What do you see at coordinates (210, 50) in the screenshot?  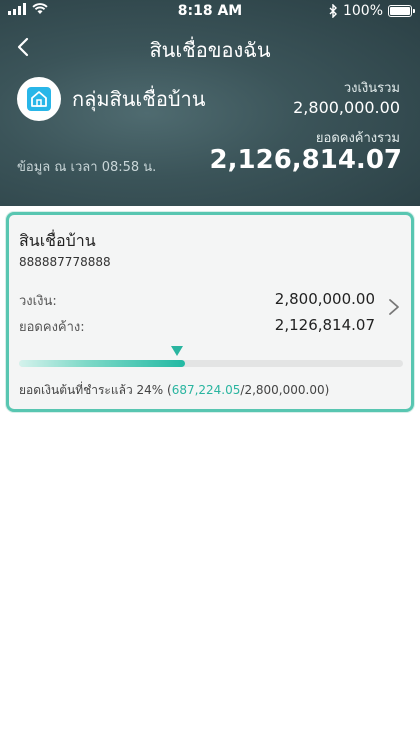 I see `page-title: สินเชื่อของฉัน` at bounding box center [210, 50].